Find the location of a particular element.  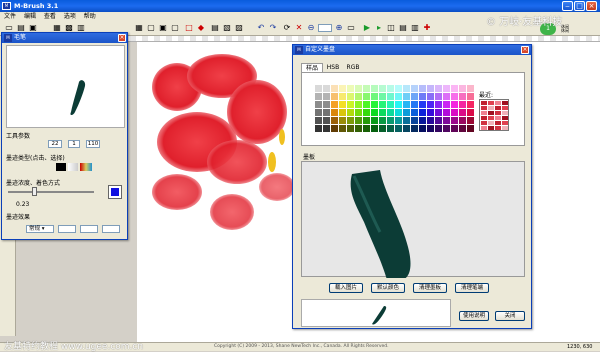

help-icon: ✚ is located at coordinates (427, 28).